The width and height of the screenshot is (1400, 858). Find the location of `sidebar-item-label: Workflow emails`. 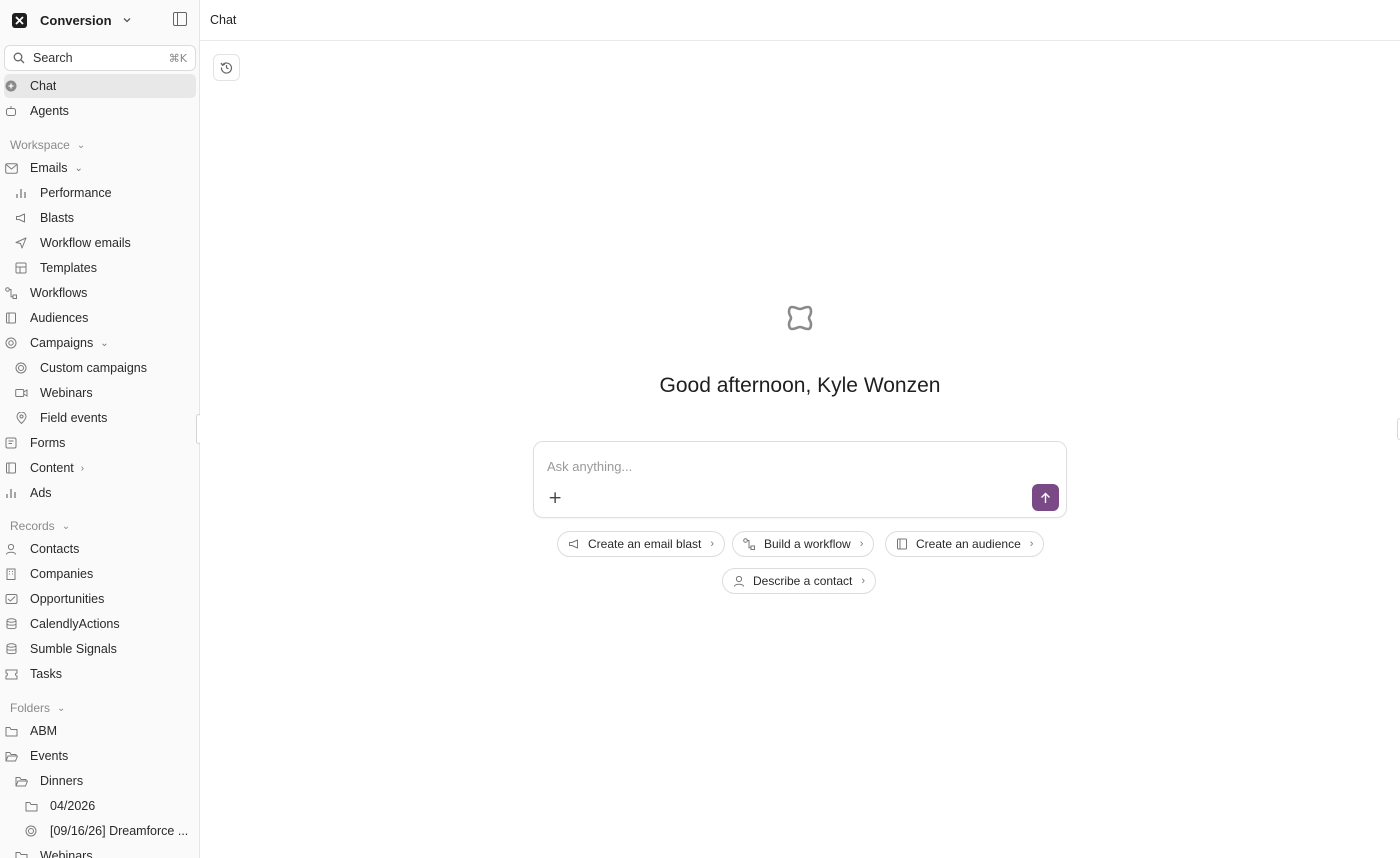

sidebar-item-label: Workflow emails is located at coordinates (85, 243).